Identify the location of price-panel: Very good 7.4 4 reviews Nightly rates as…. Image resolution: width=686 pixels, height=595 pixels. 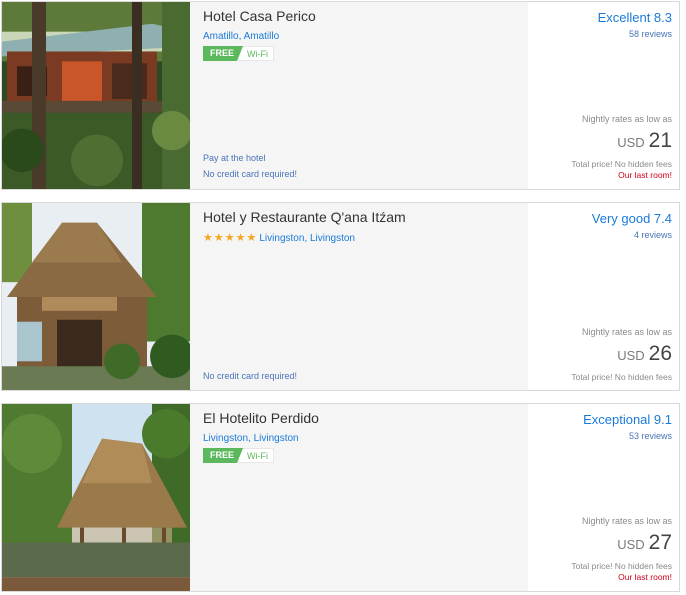
(603, 296).